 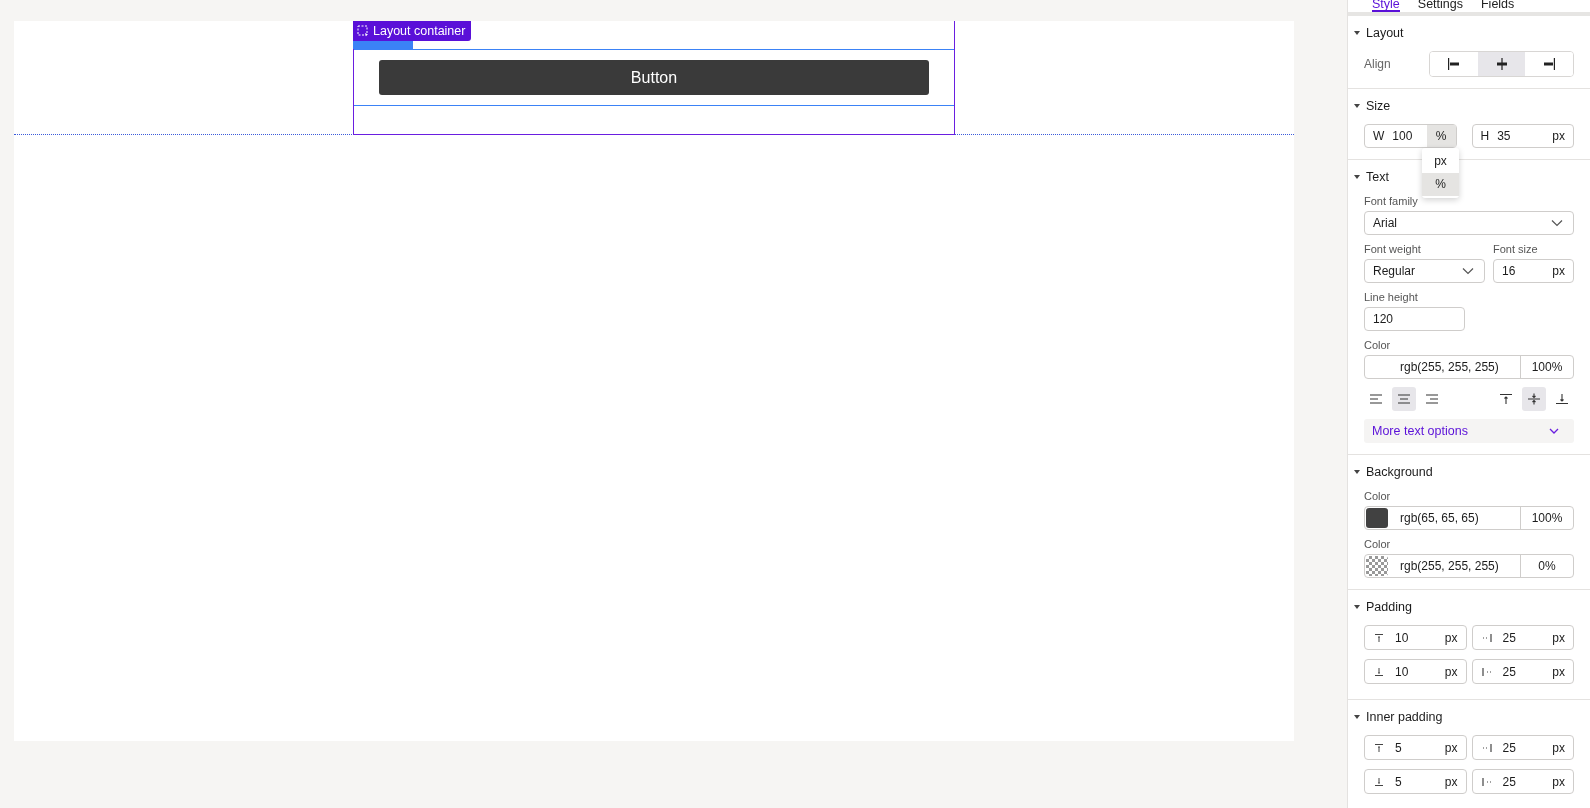 I want to click on layout-container: Layout container Button, so click(x=654, y=78).